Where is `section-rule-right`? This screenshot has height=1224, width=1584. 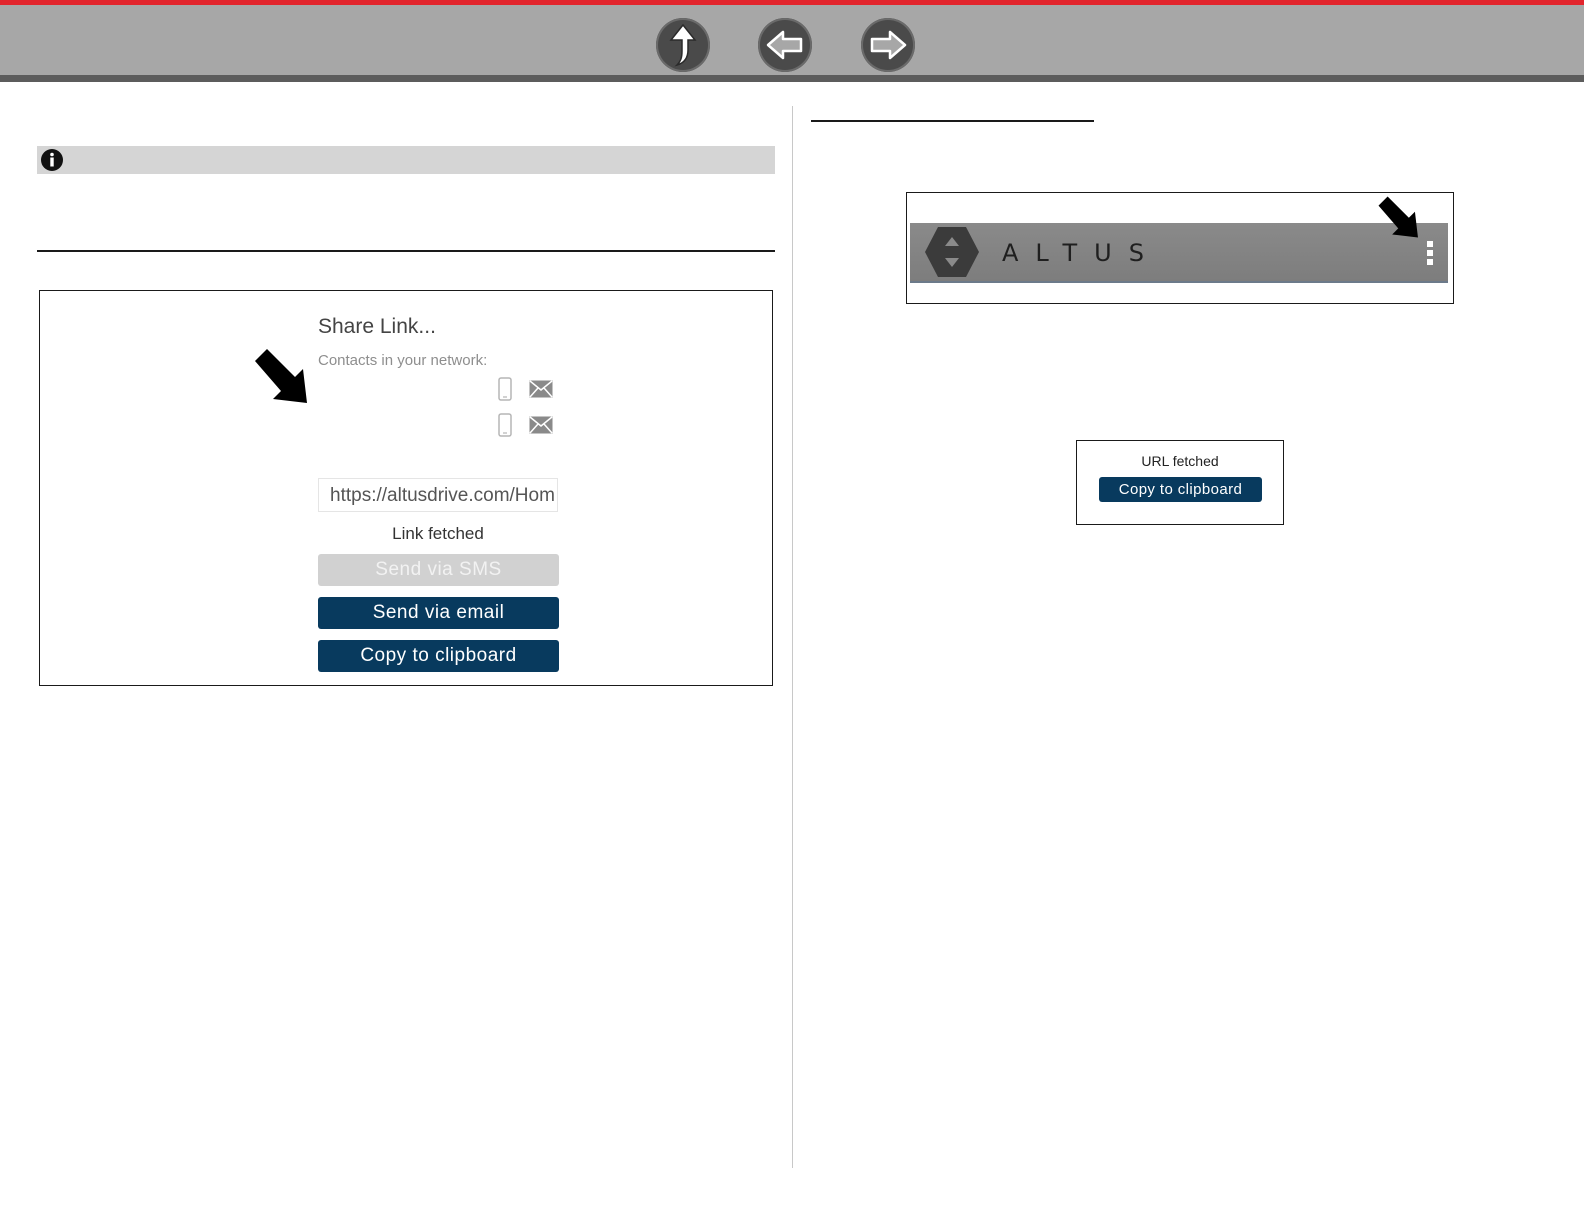
section-rule-right is located at coordinates (952, 121).